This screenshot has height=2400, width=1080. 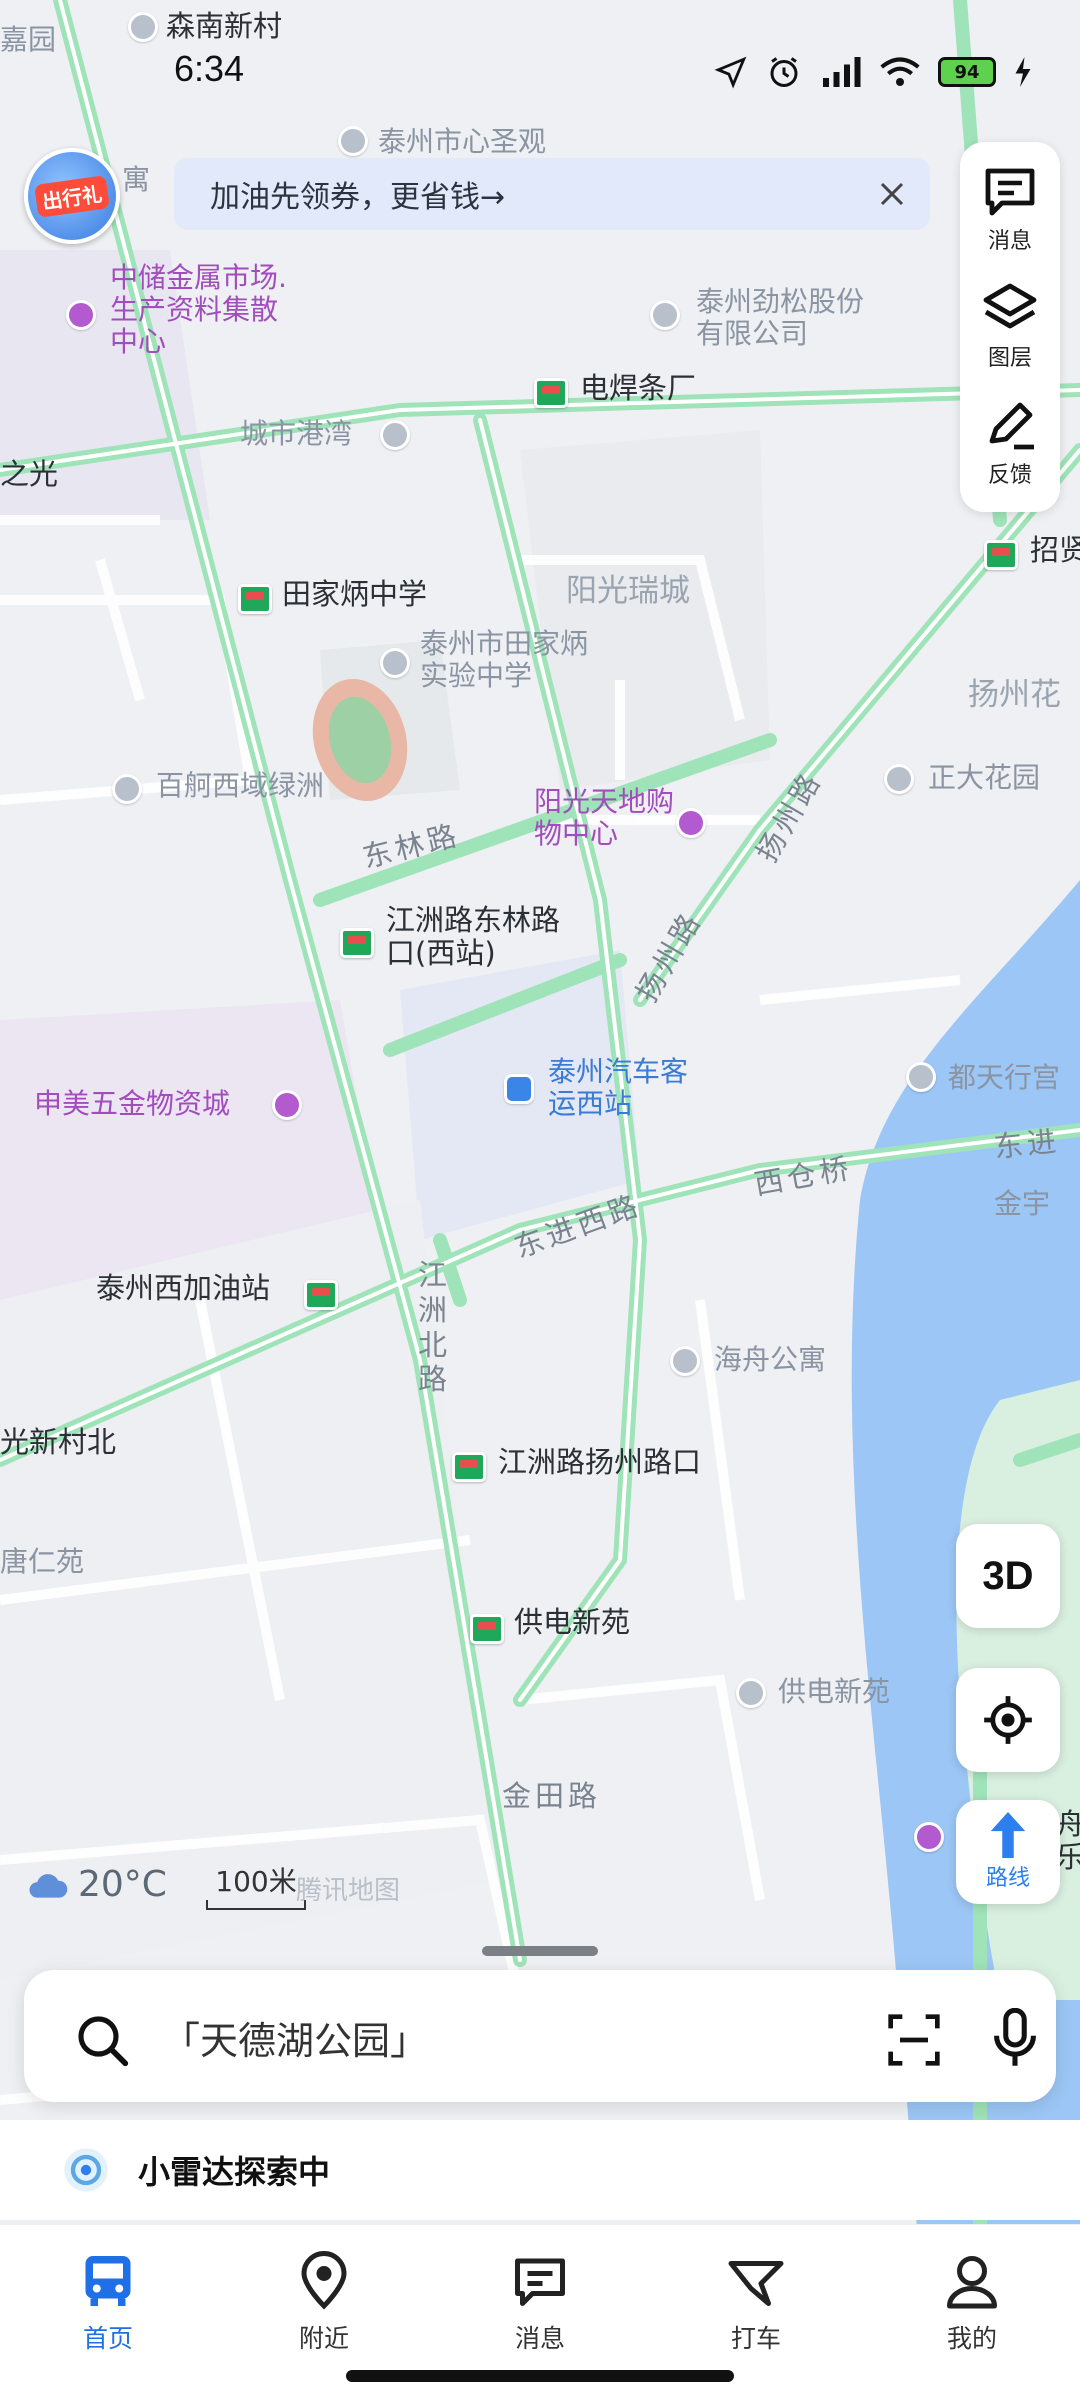 I want to click on layers-button: 图层, so click(x=1010, y=327).